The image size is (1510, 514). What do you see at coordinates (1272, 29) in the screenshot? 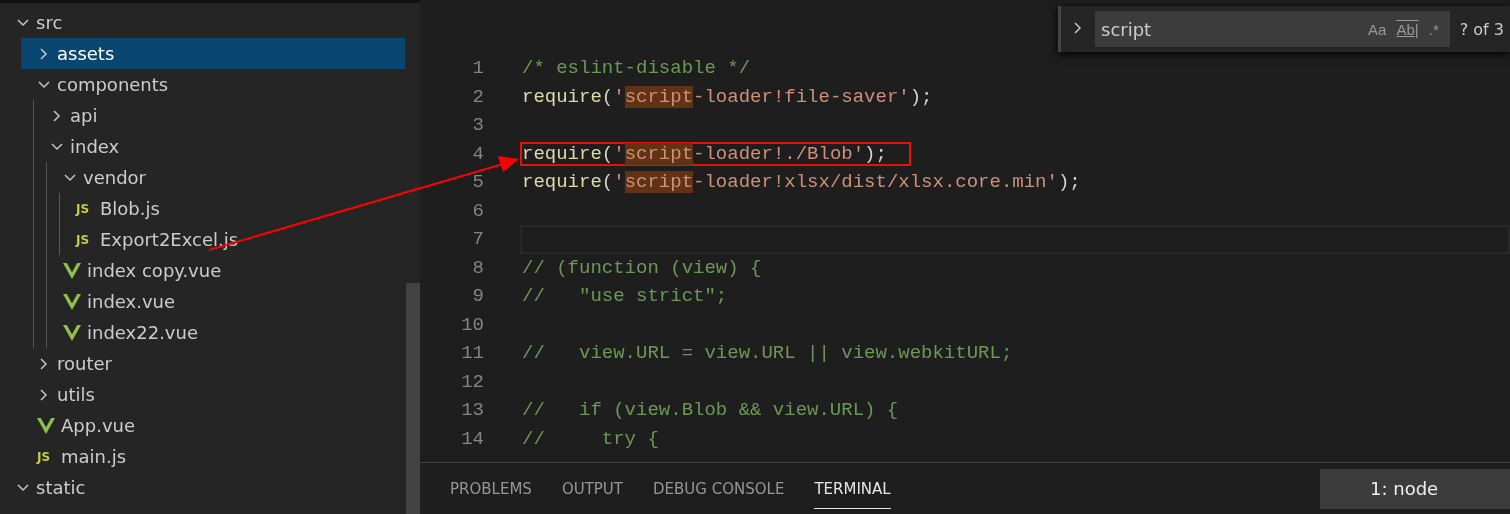
I see `search-field: script Aa Ab| .*` at bounding box center [1272, 29].